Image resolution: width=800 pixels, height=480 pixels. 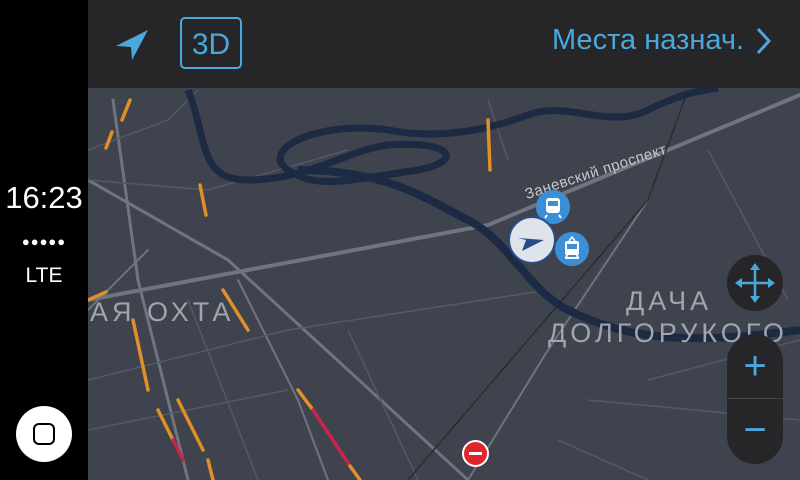 I want to click on current-location-marker, so click(x=532, y=240).